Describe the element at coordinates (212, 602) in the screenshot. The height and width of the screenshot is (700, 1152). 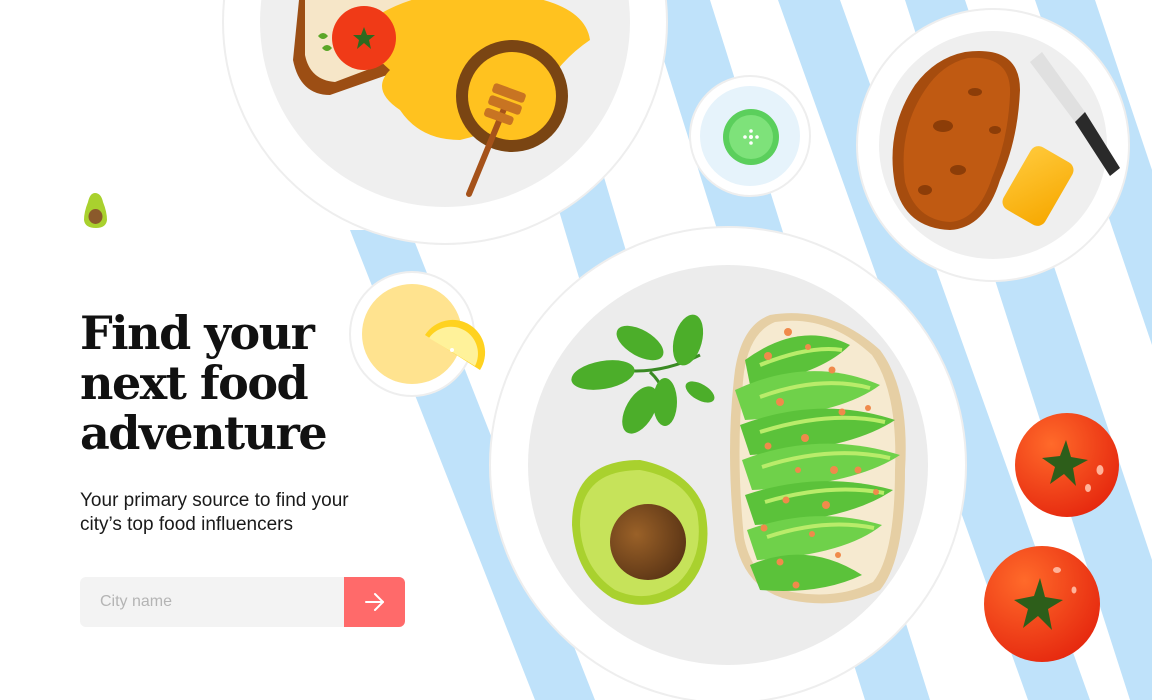
I see `city-name-input` at that location.